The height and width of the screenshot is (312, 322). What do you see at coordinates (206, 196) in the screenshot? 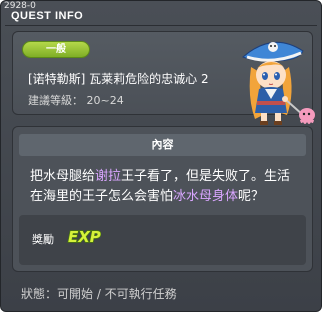
I see `description-highlight-item: 冰水母身体` at bounding box center [206, 196].